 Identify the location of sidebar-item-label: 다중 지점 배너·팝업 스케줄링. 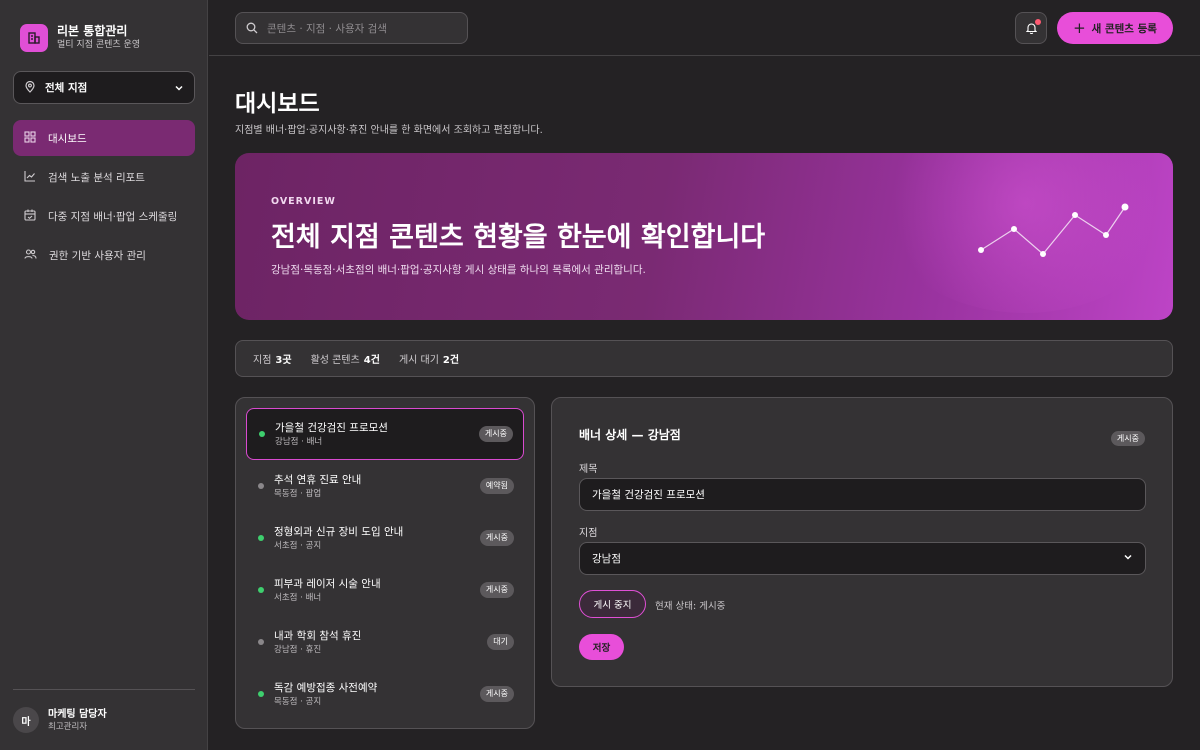
(113, 216).